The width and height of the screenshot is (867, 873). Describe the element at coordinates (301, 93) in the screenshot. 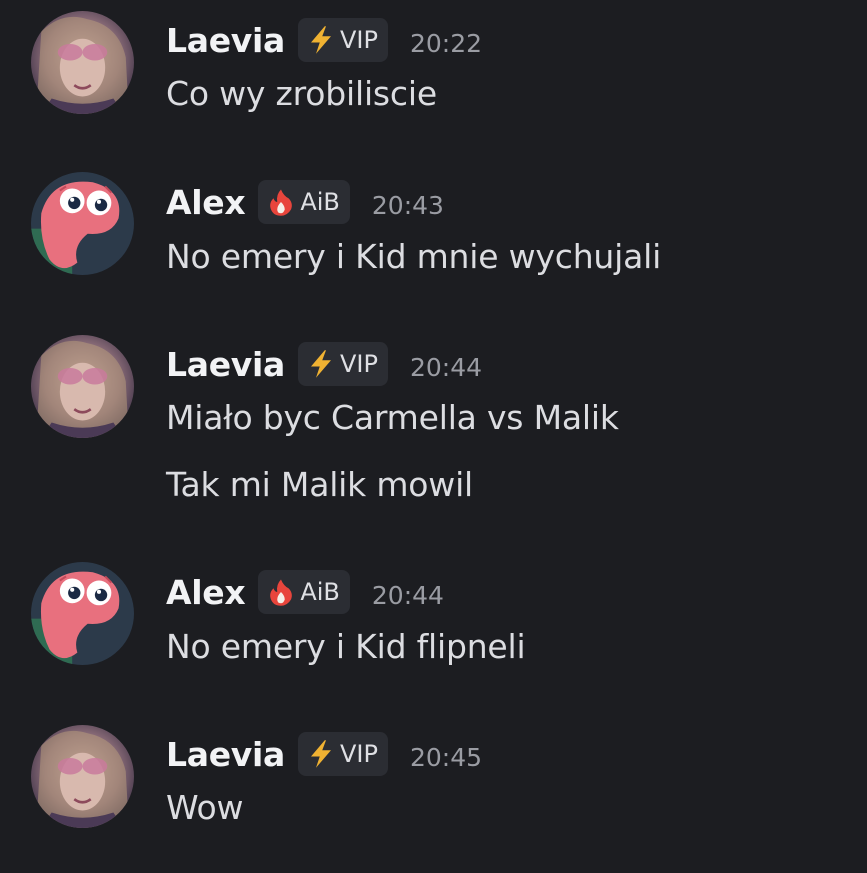

I see `message-text: Co wy zrobiliscie` at that location.